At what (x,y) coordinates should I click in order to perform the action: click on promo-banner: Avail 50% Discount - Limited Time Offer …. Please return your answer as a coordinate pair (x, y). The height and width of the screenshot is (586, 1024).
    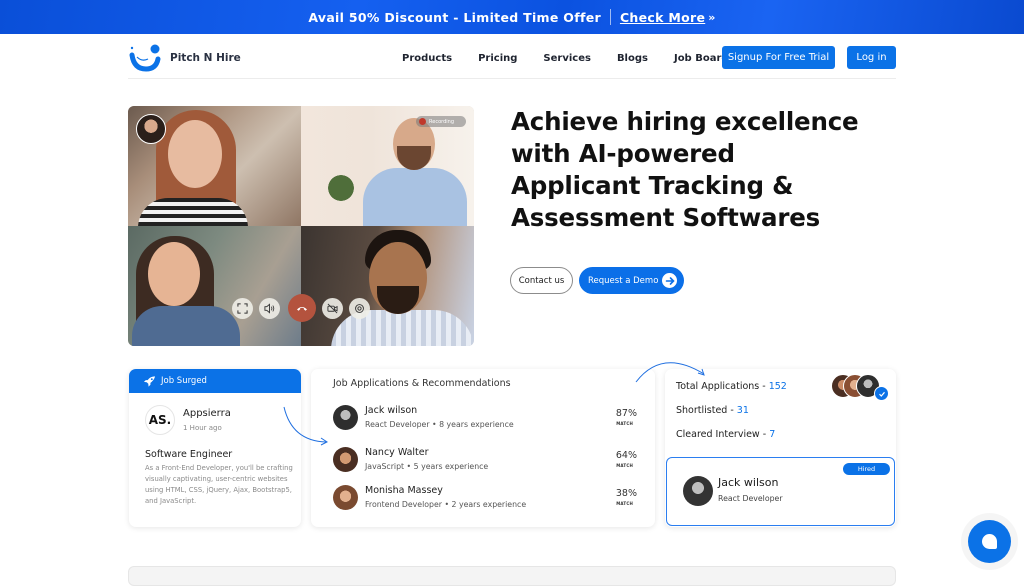
    Looking at the image, I should click on (512, 17).